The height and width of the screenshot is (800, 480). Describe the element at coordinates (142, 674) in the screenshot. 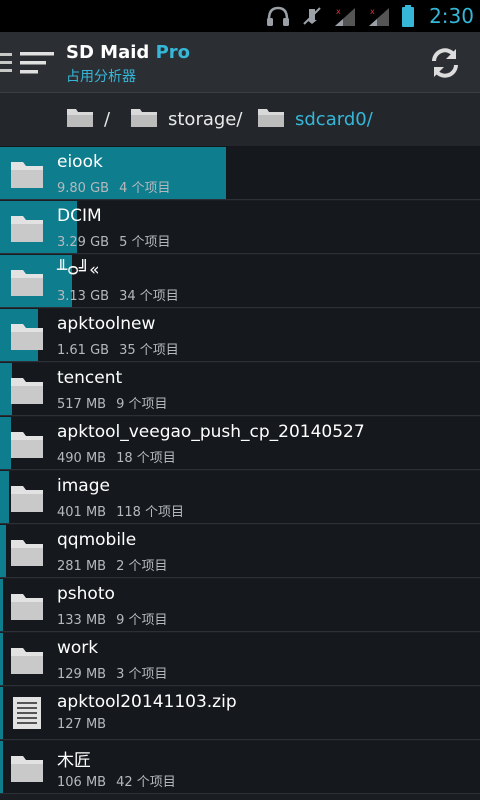

I see `item-count: 3 个项目` at that location.